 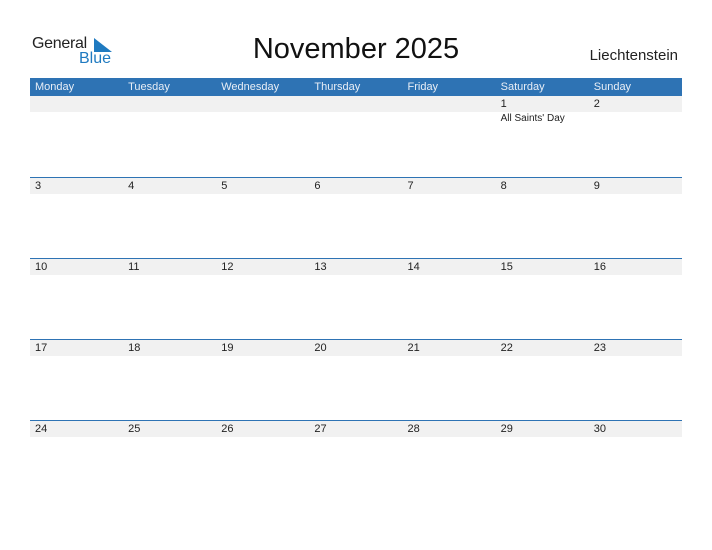 What do you see at coordinates (227, 348) in the screenshot?
I see `day-number: 19` at bounding box center [227, 348].